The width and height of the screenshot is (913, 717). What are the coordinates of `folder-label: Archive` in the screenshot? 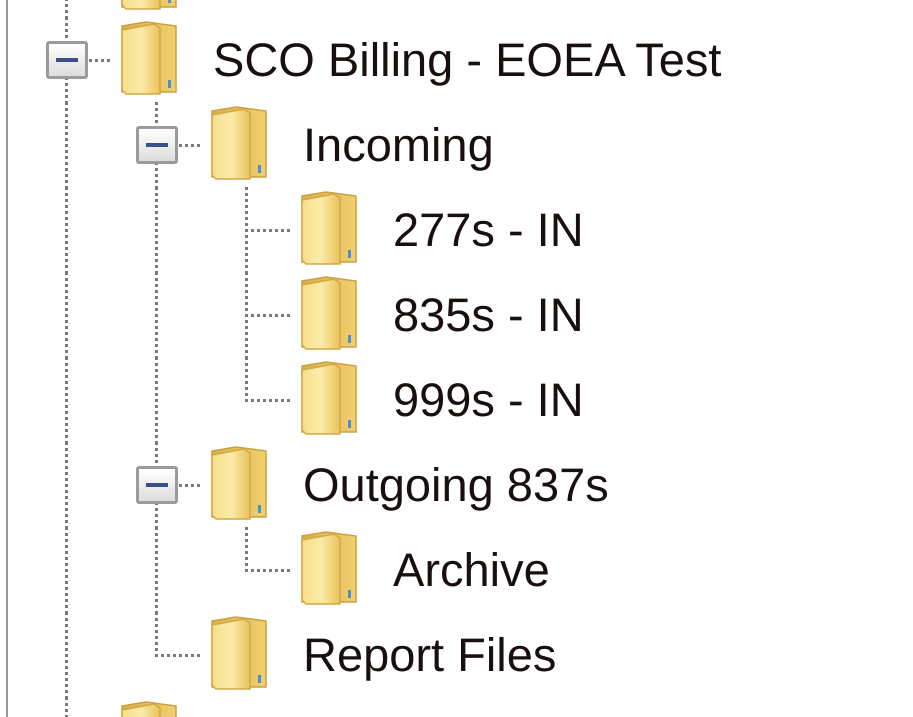 It's located at (471, 569).